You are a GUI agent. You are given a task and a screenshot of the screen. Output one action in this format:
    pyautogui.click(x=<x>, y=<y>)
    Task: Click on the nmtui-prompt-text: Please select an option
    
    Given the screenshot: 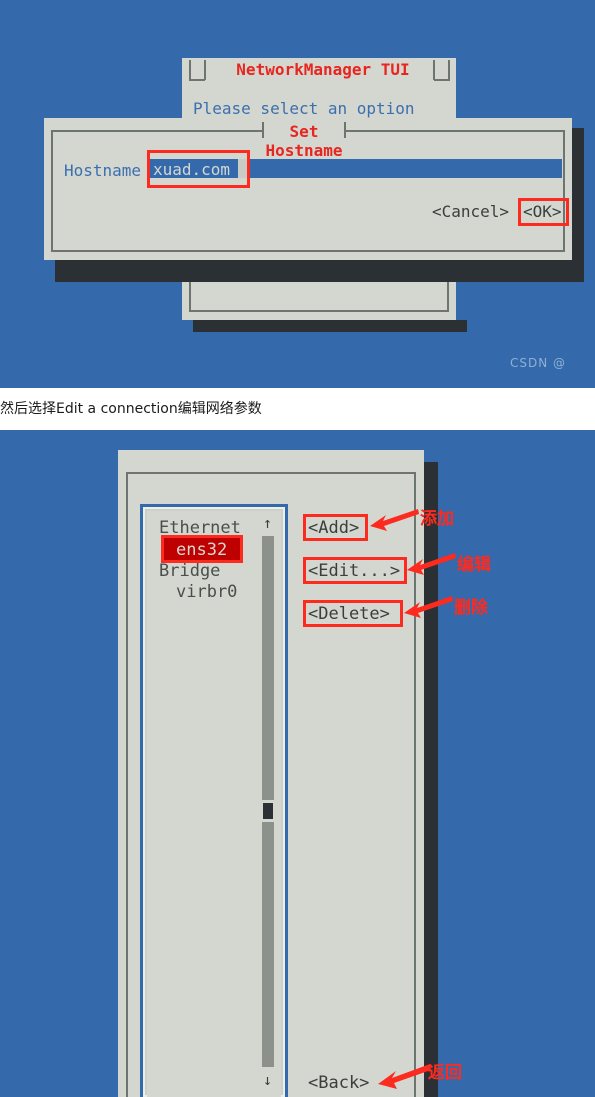 What is the action you would take?
    pyautogui.click(x=304, y=108)
    